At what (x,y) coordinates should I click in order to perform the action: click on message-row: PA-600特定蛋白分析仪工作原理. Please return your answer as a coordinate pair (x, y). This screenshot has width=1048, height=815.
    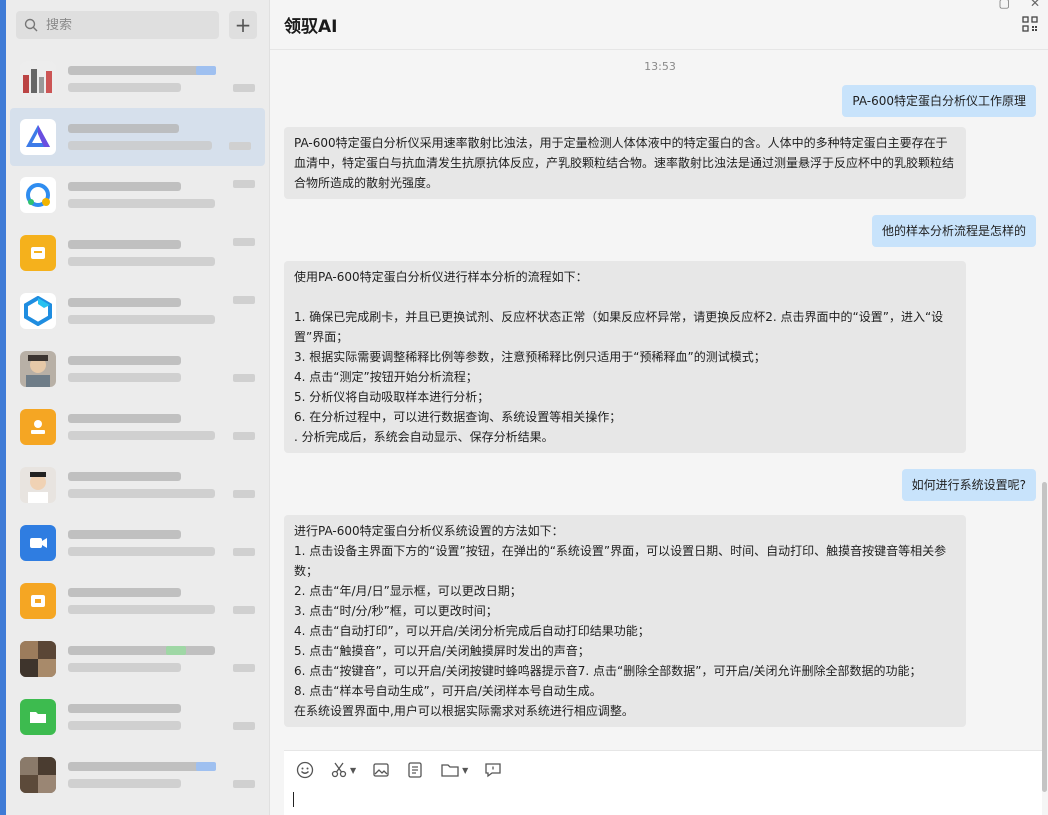
    Looking at the image, I should click on (660, 101).